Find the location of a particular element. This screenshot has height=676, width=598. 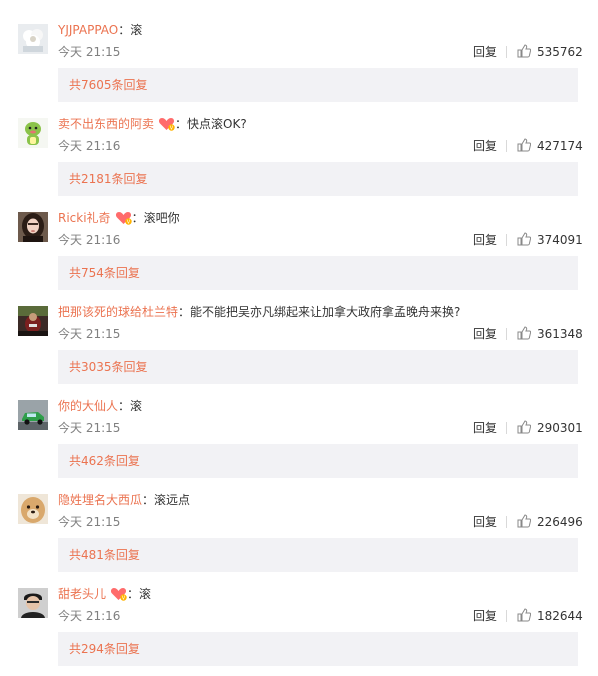

comment-text: 能不能把吴亦凡绑起来让加拿大政府拿孟晚舟来换? is located at coordinates (325, 312).